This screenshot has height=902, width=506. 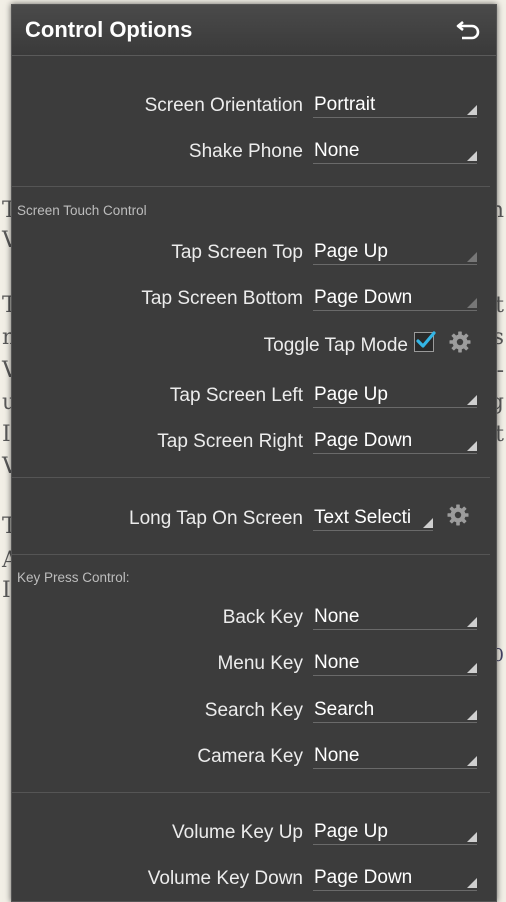 What do you see at coordinates (236, 395) in the screenshot?
I see `setting-label: Tap Screen Left` at bounding box center [236, 395].